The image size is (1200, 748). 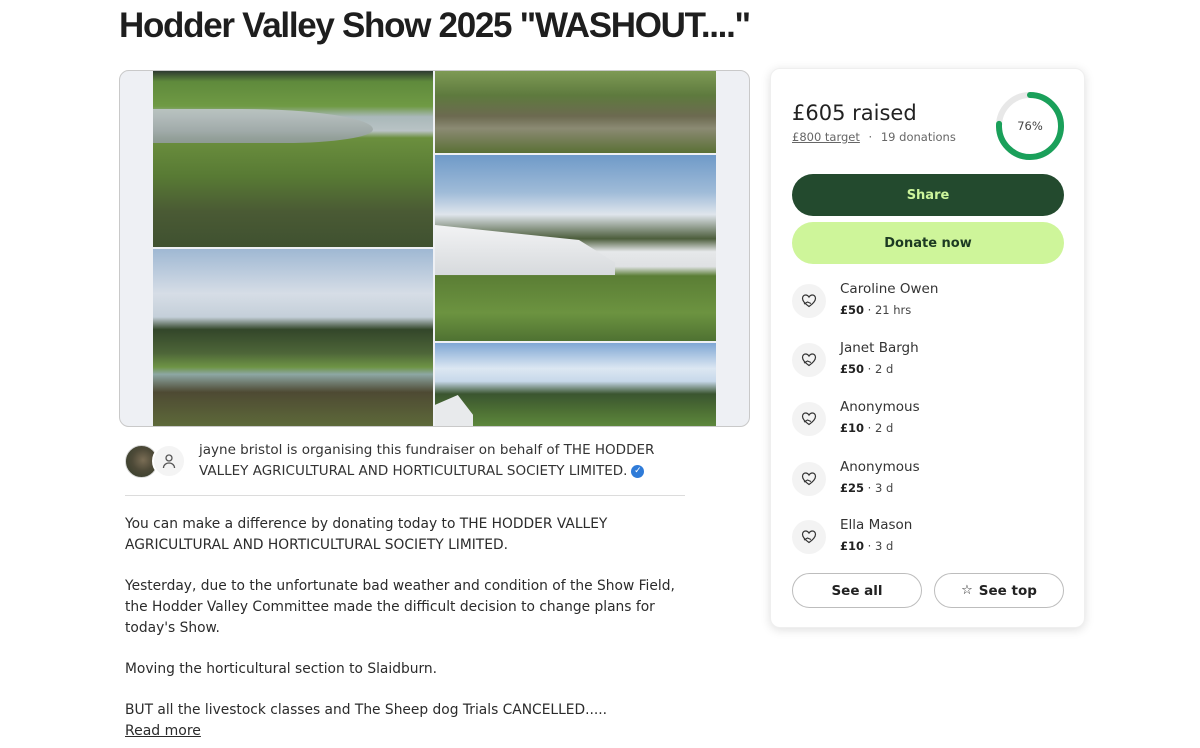 I want to click on page-title: Hodder Valley Show 2025 "WASHOUT....", so click(x=435, y=25).